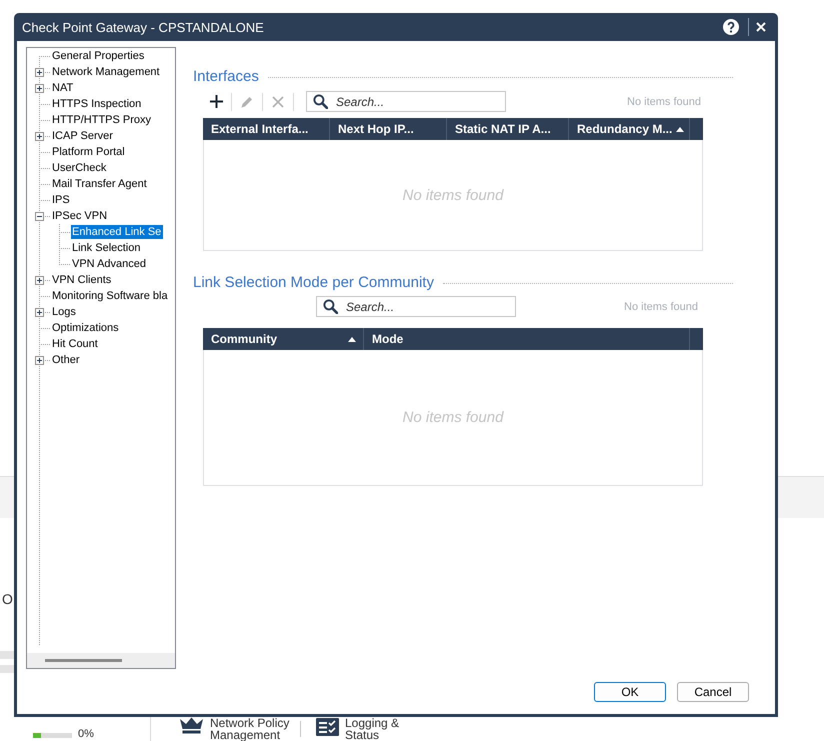  What do you see at coordinates (216, 101) in the screenshot?
I see `plus-icon` at bounding box center [216, 101].